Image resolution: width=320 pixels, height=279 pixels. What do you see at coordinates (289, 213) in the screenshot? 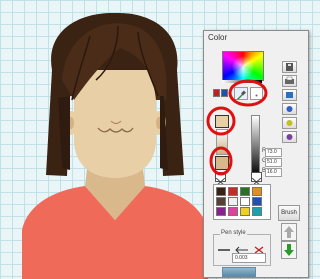
I see `brush-button: Brush` at bounding box center [289, 213].